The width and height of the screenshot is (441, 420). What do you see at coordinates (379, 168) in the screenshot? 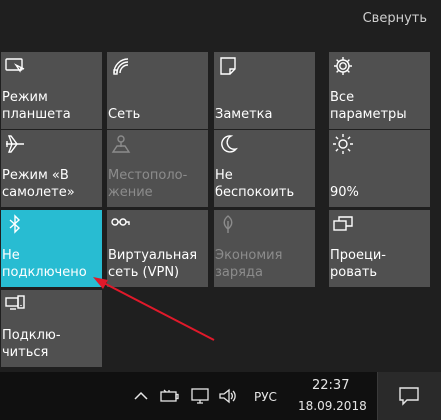
I see `tile-brightness: 90%` at bounding box center [379, 168].